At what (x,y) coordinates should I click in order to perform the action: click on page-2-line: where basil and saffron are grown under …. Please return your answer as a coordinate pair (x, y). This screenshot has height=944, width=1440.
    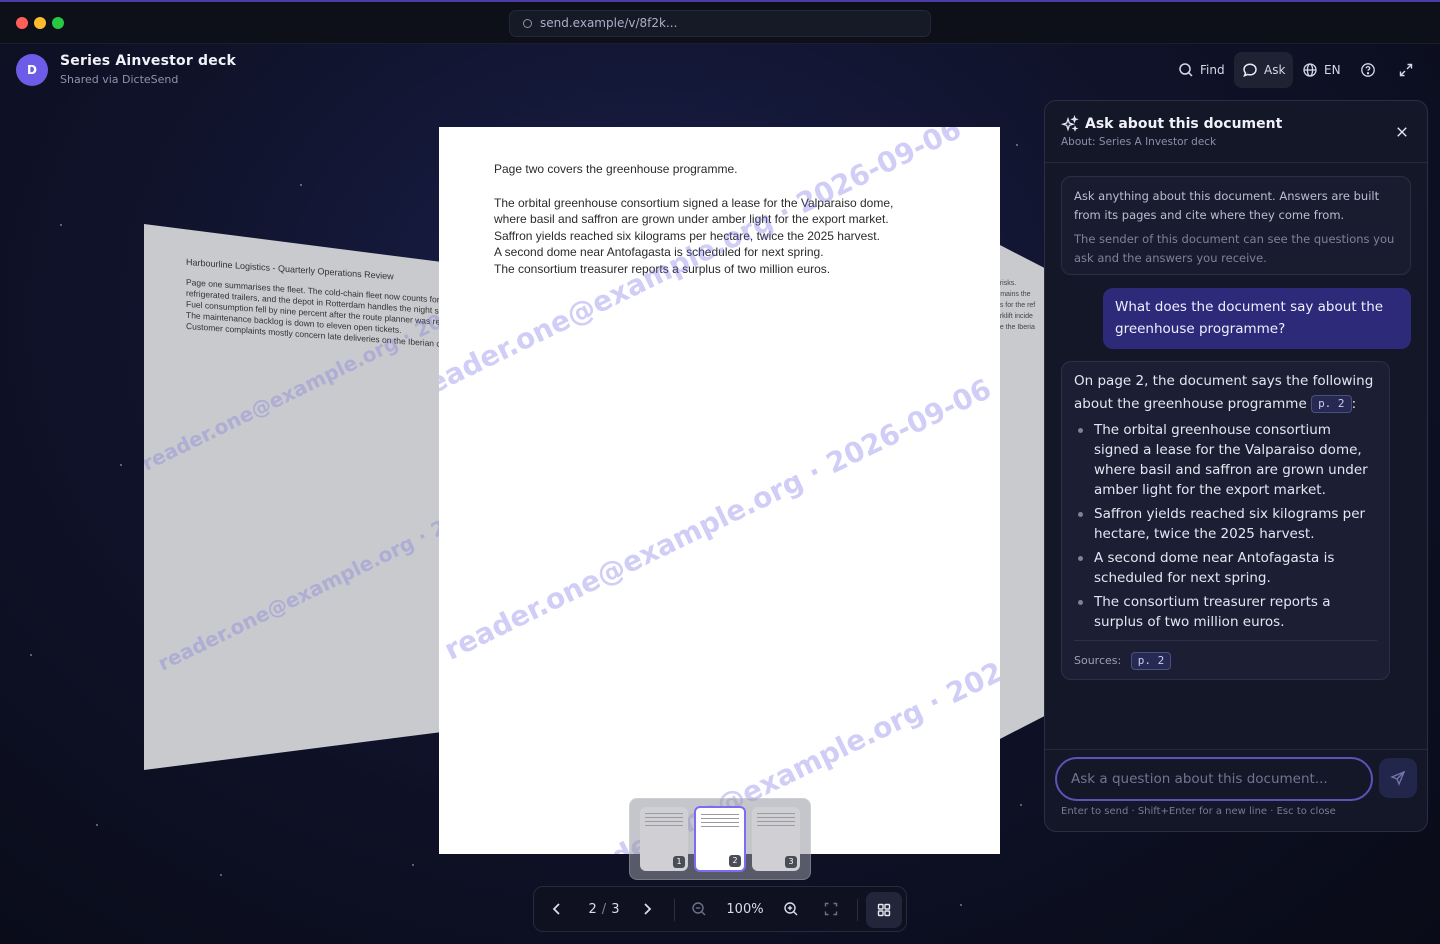
    Looking at the image, I should click on (691, 219).